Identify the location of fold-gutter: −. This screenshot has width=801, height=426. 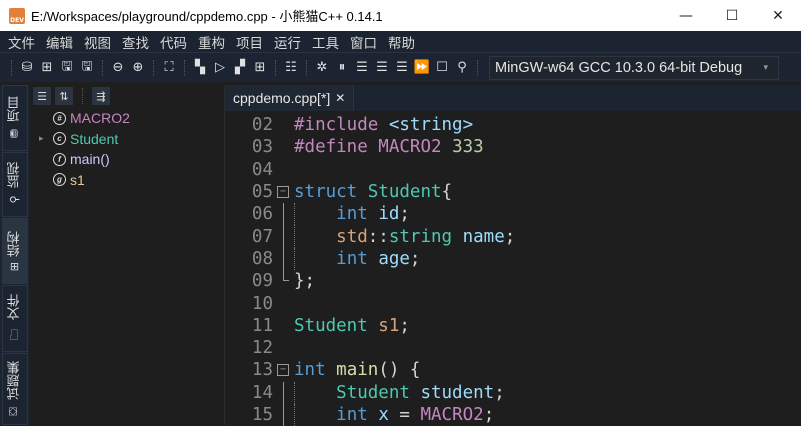
(284, 192).